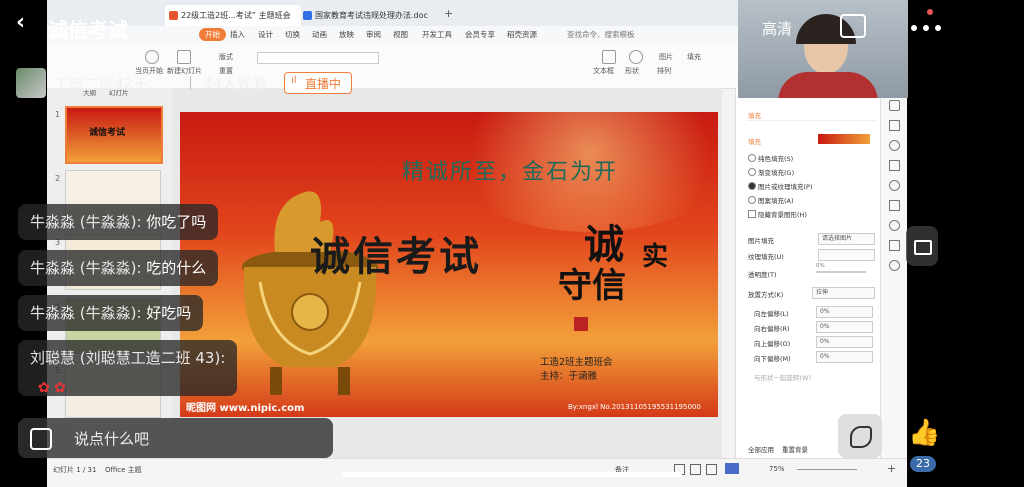 The image size is (1024, 487). What do you see at coordinates (20, 22) in the screenshot?
I see `back-icon: ‹` at bounding box center [20, 22].